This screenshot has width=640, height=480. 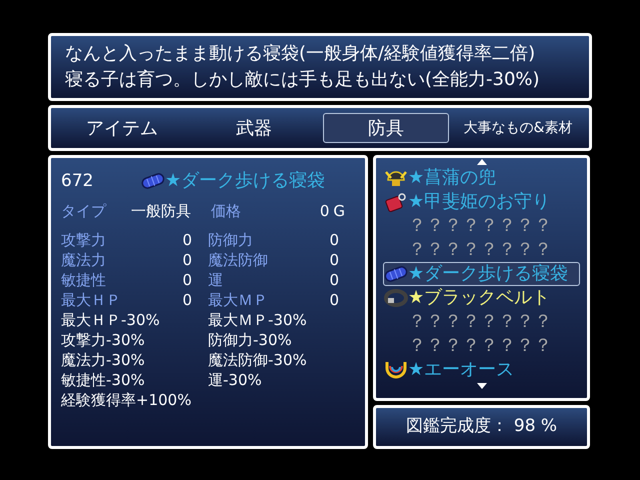 I want to click on stat-label: 運, so click(x=216, y=280).